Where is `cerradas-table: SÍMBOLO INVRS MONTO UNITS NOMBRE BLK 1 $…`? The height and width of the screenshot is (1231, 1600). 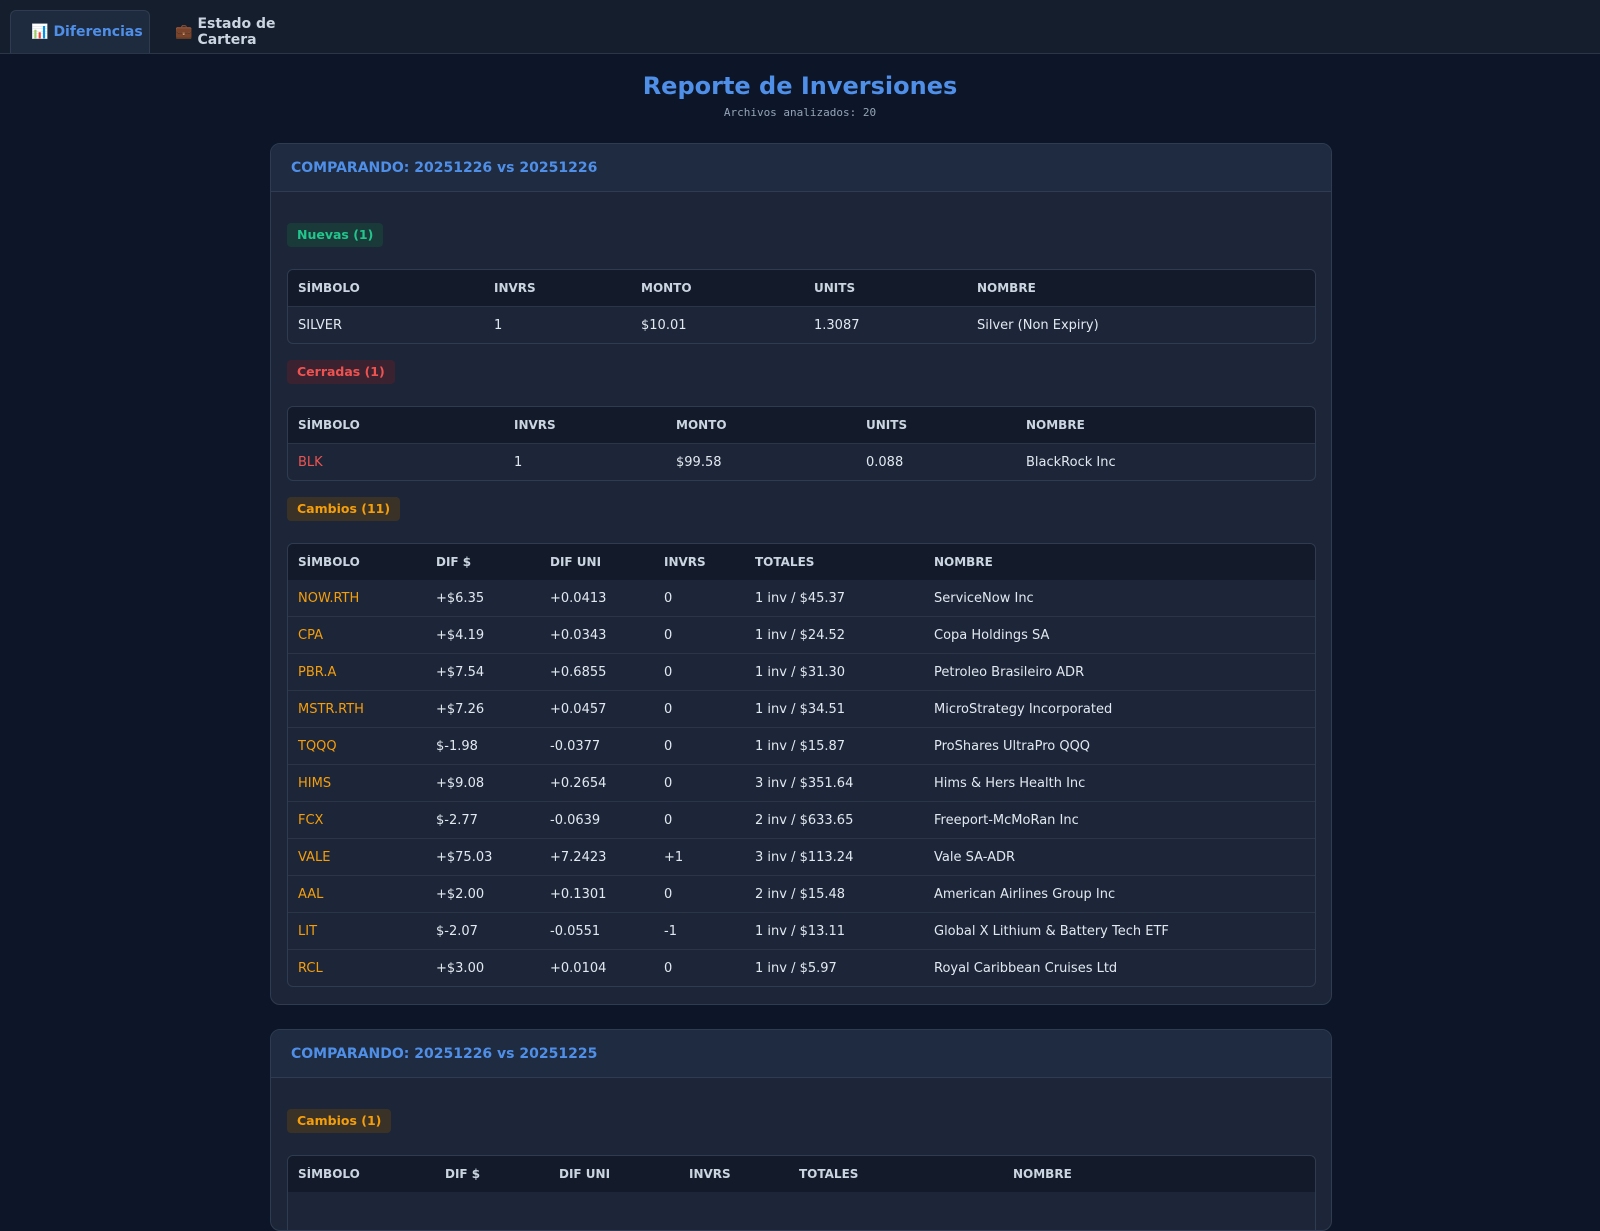
cerradas-table: SÍMBOLO INVRS MONTO UNITS NOMBRE BLK 1 $… is located at coordinates (801, 443).